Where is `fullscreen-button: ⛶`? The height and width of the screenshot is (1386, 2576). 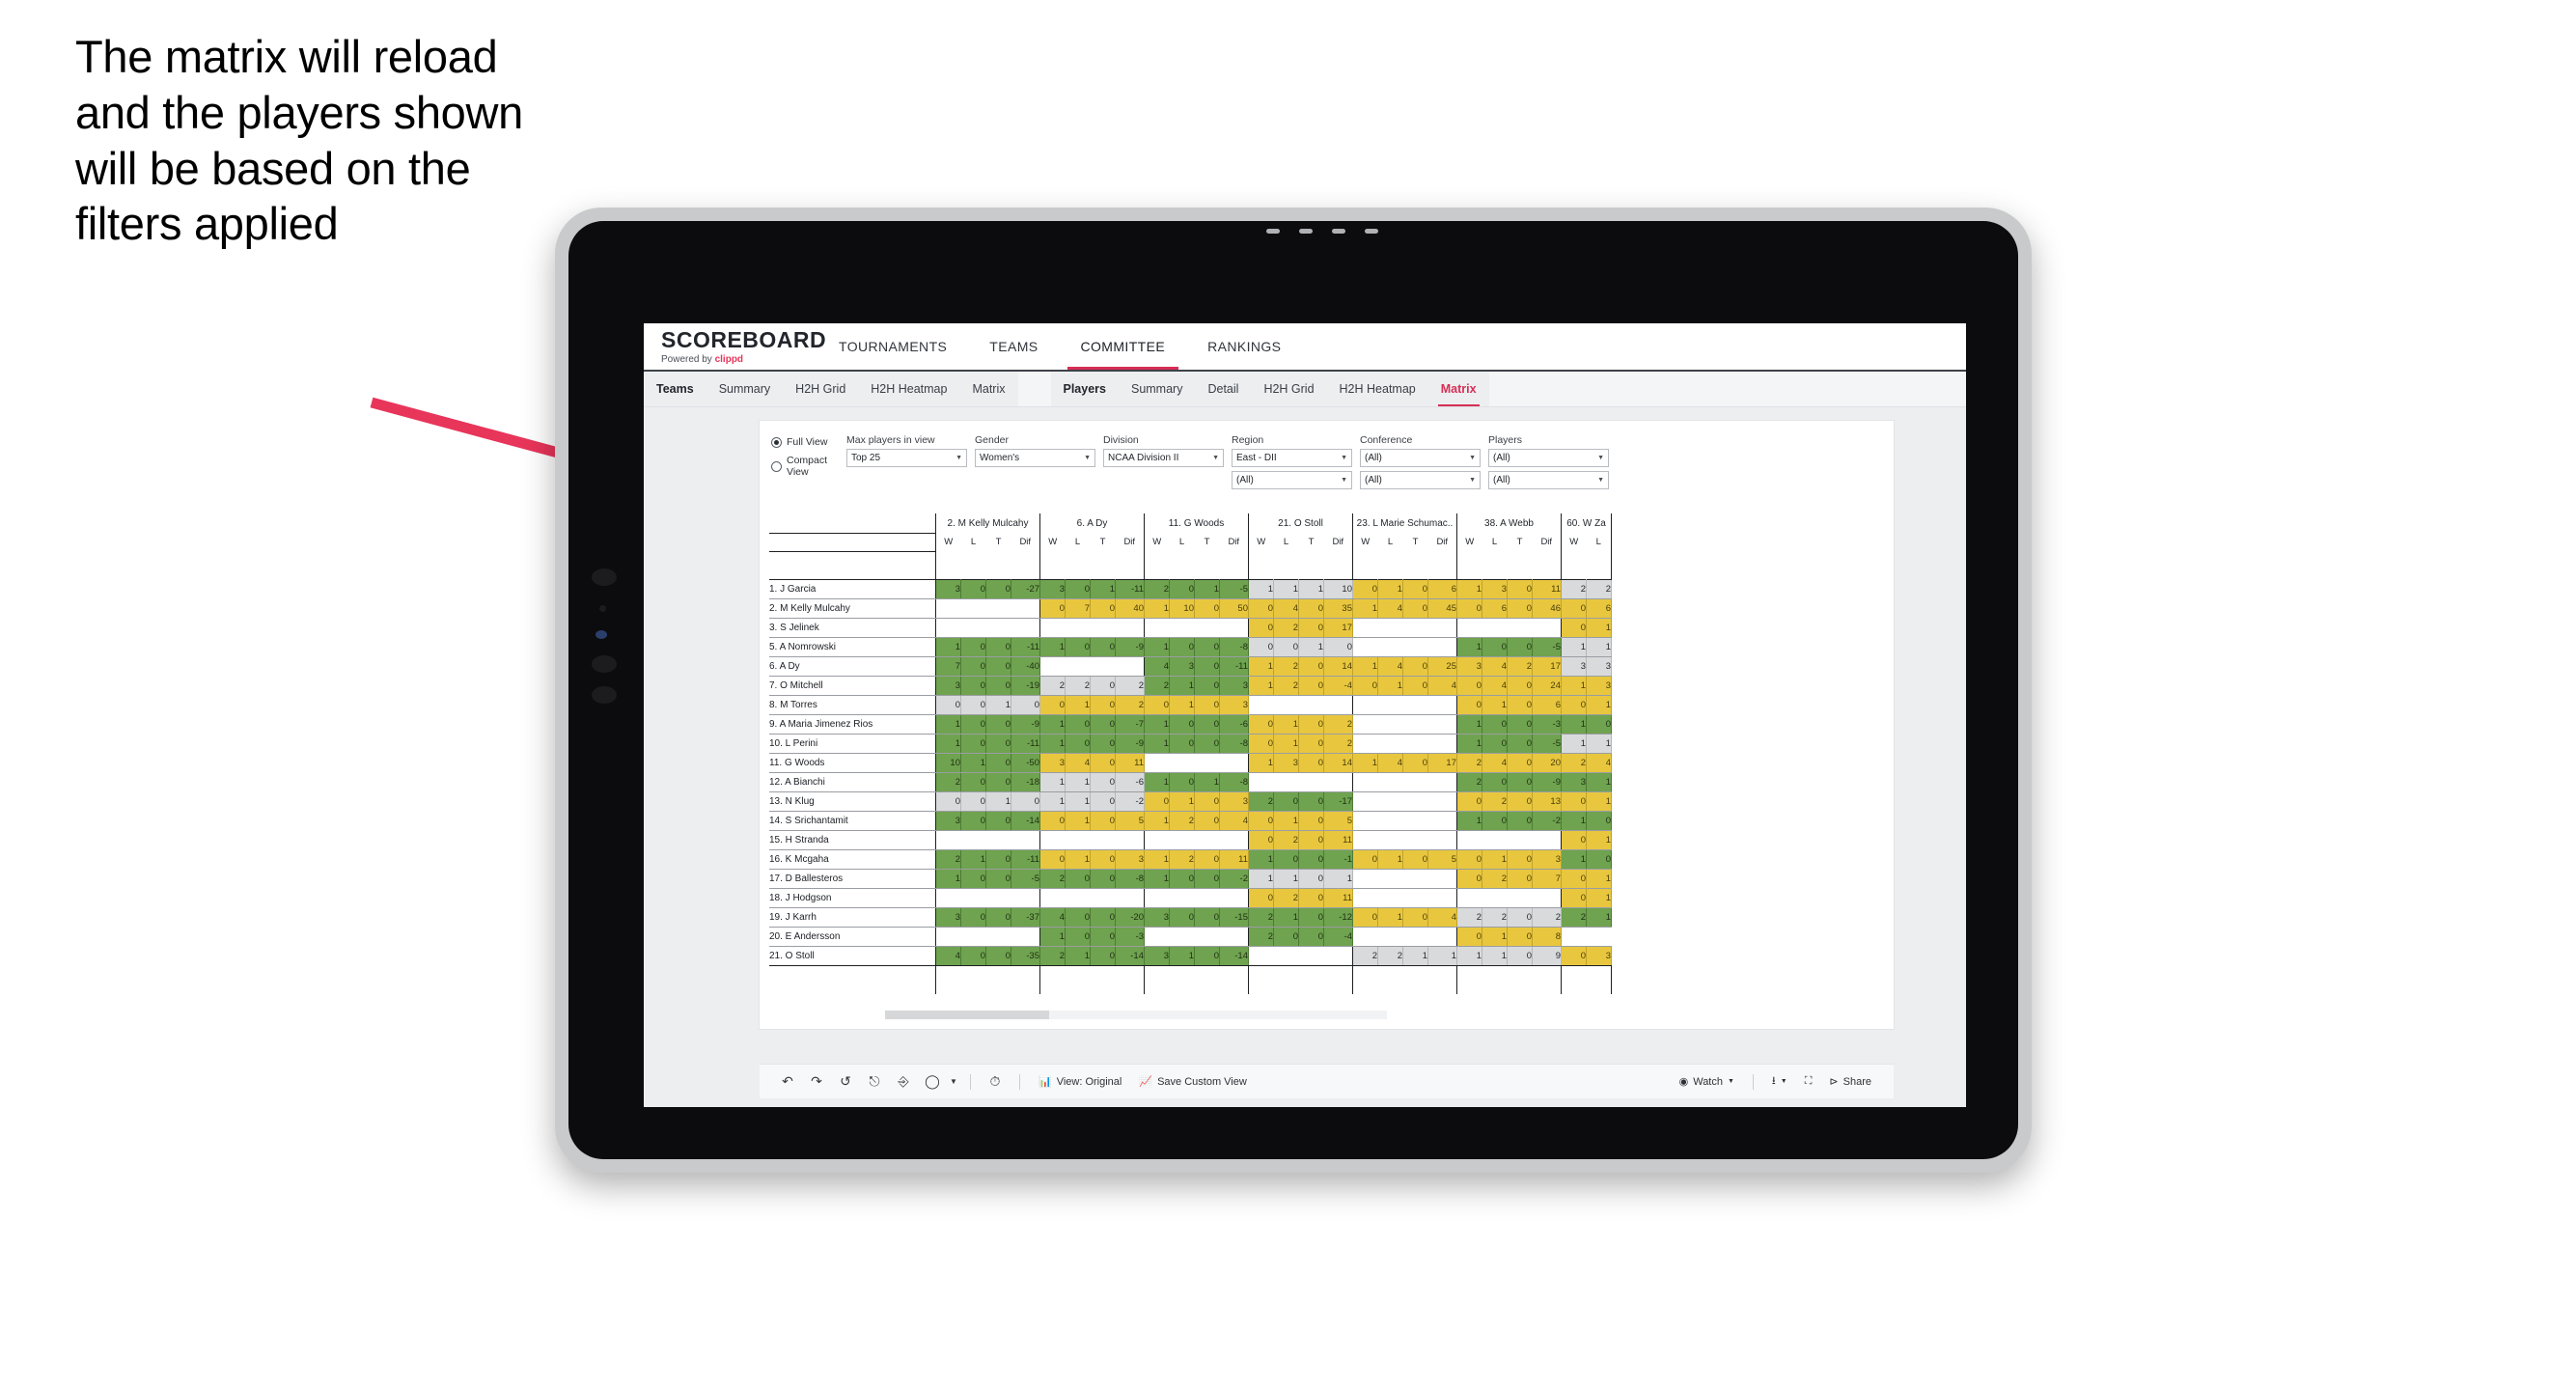
fullscreen-button: ⛶ is located at coordinates (1808, 1082).